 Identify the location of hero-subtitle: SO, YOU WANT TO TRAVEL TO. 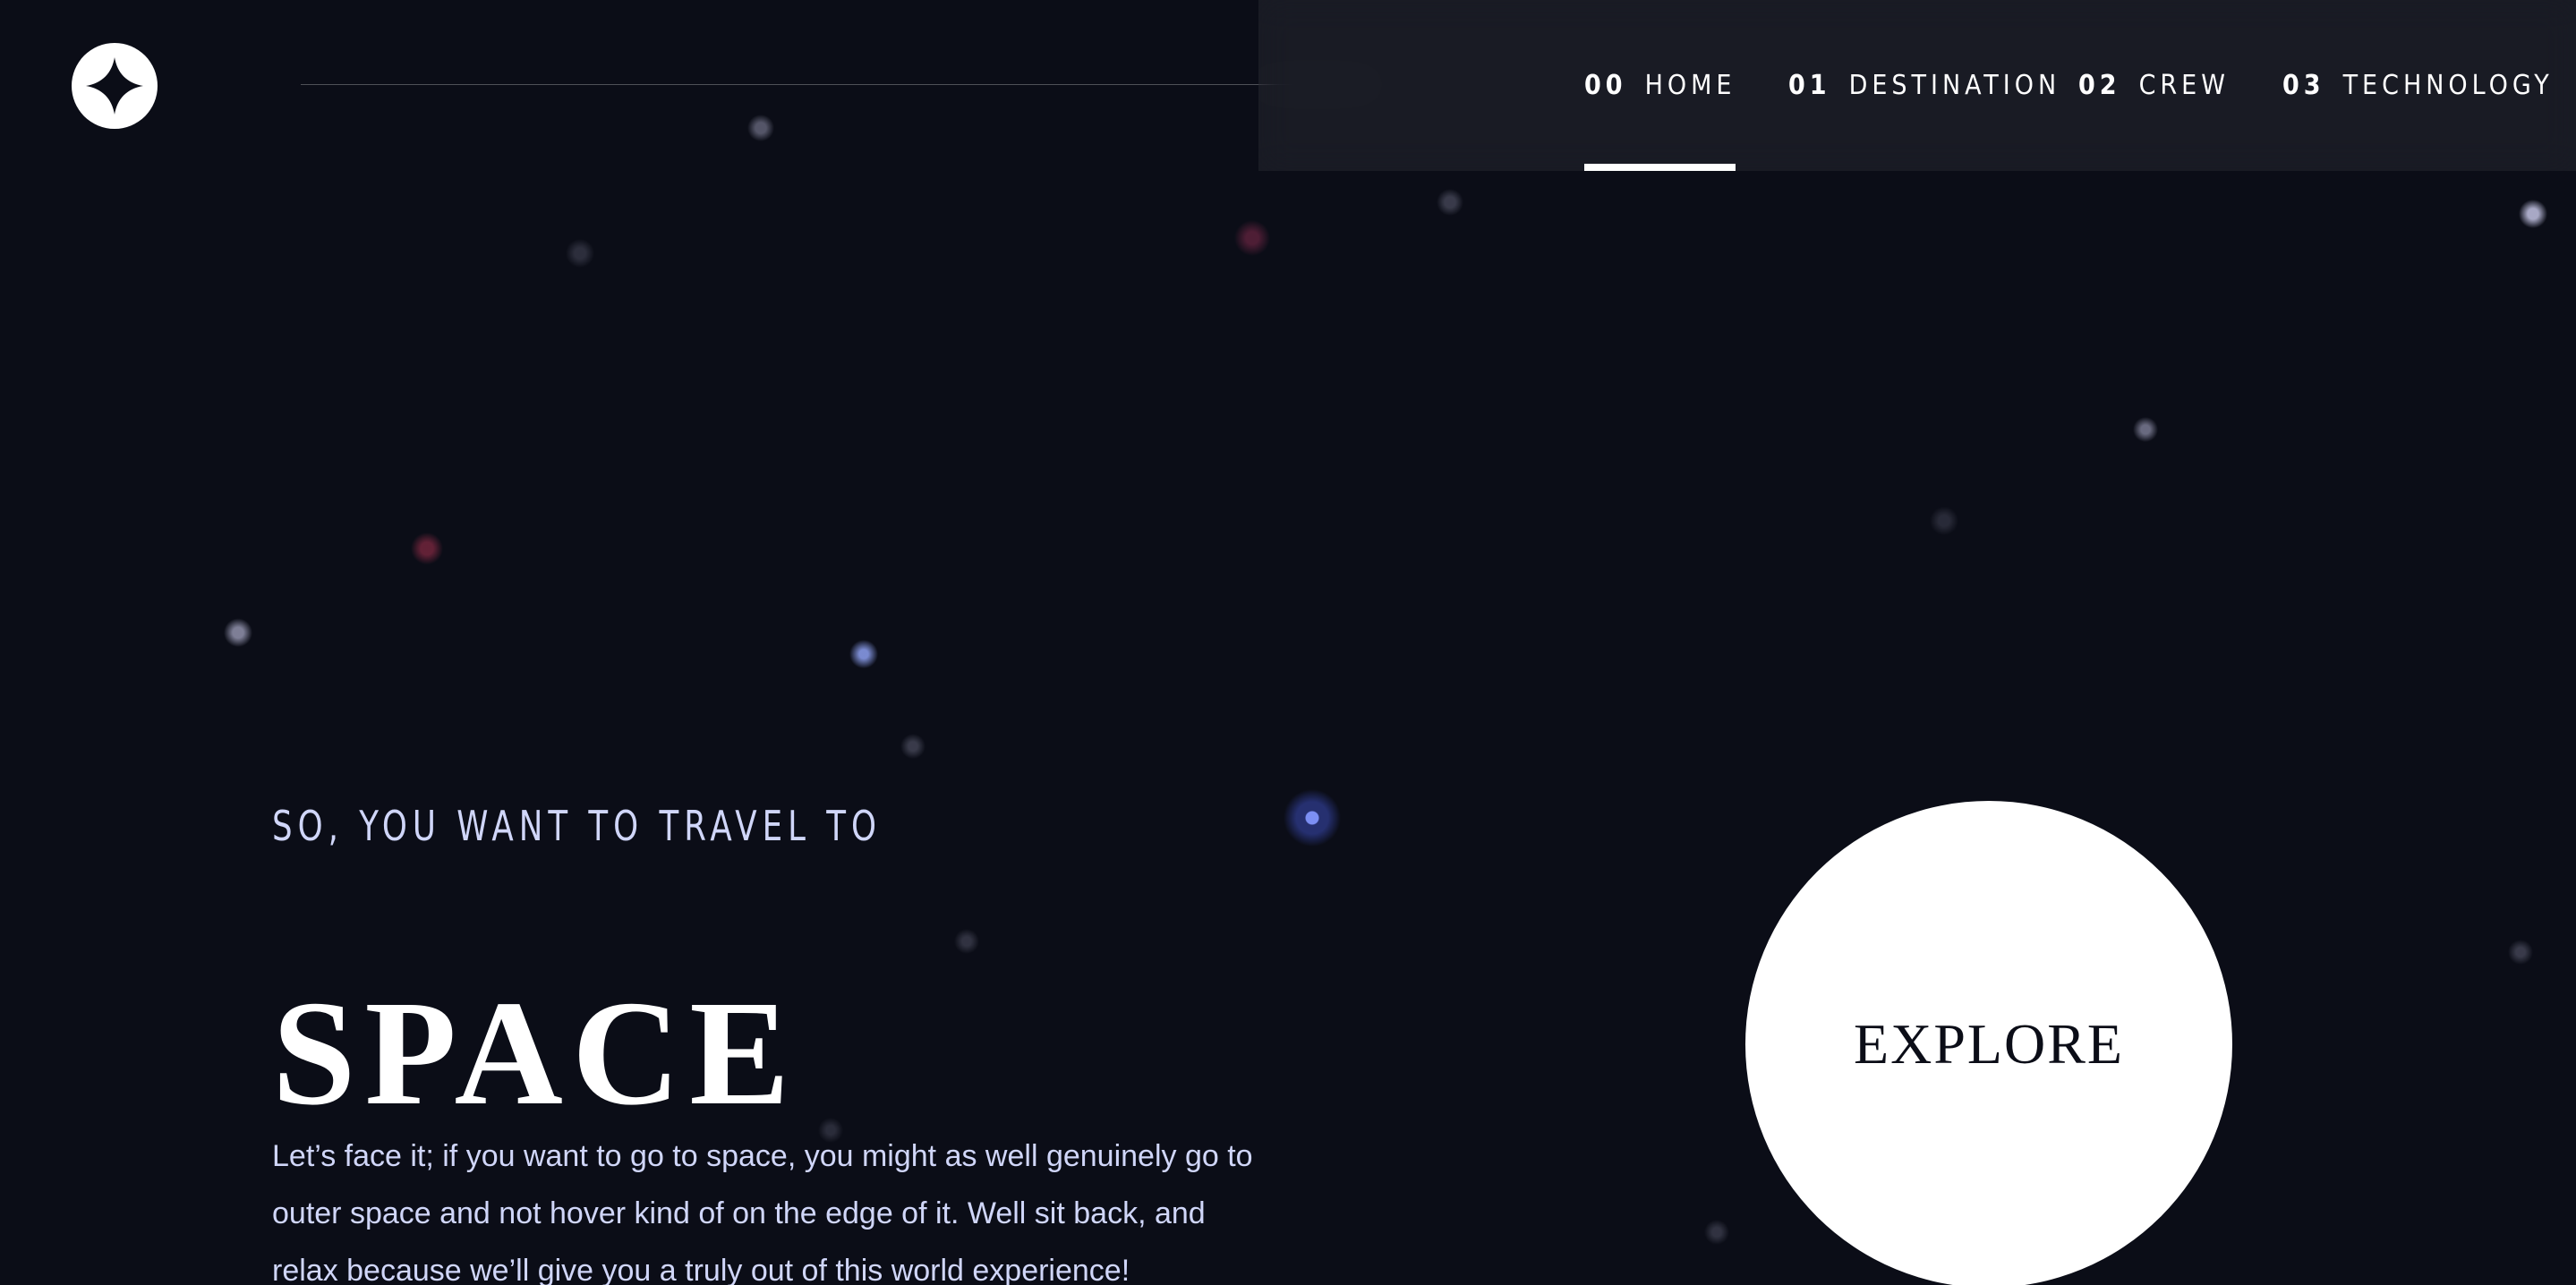
(577, 826).